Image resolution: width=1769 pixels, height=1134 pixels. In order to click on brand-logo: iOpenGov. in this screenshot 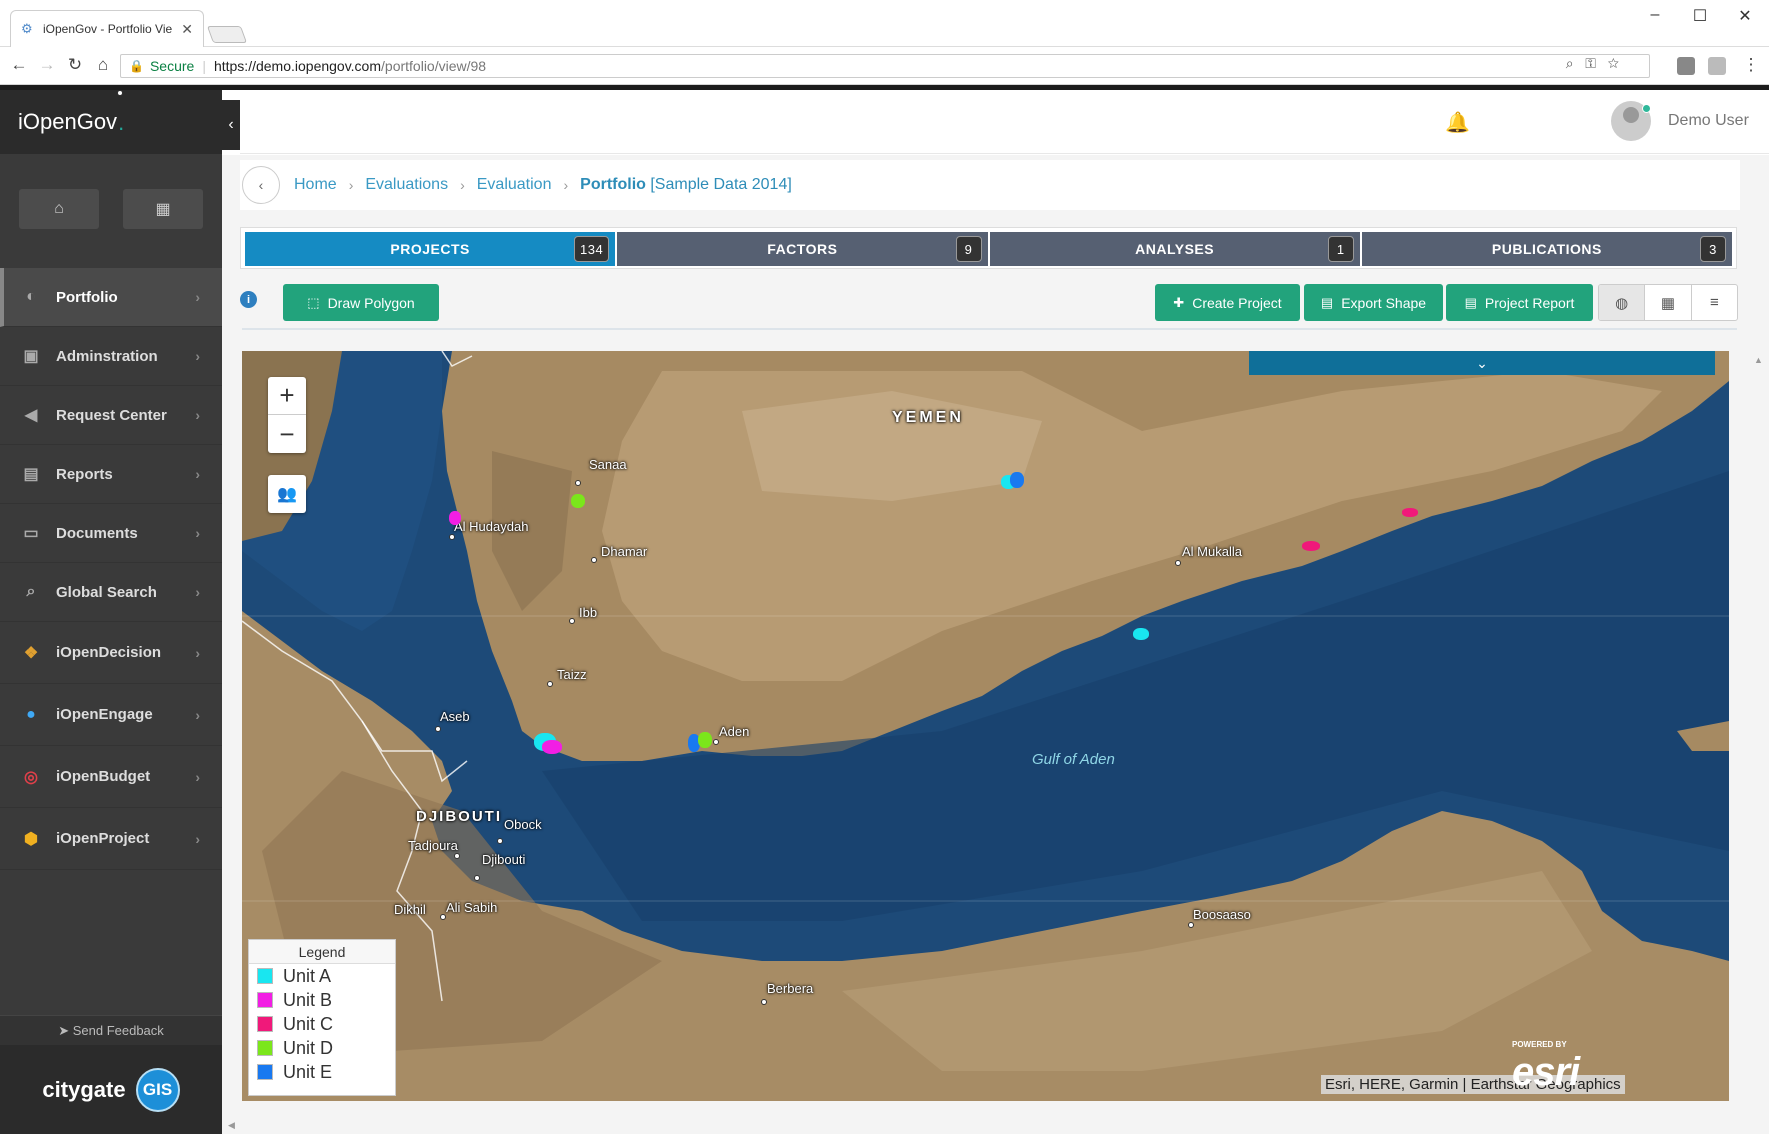, I will do `click(111, 122)`.